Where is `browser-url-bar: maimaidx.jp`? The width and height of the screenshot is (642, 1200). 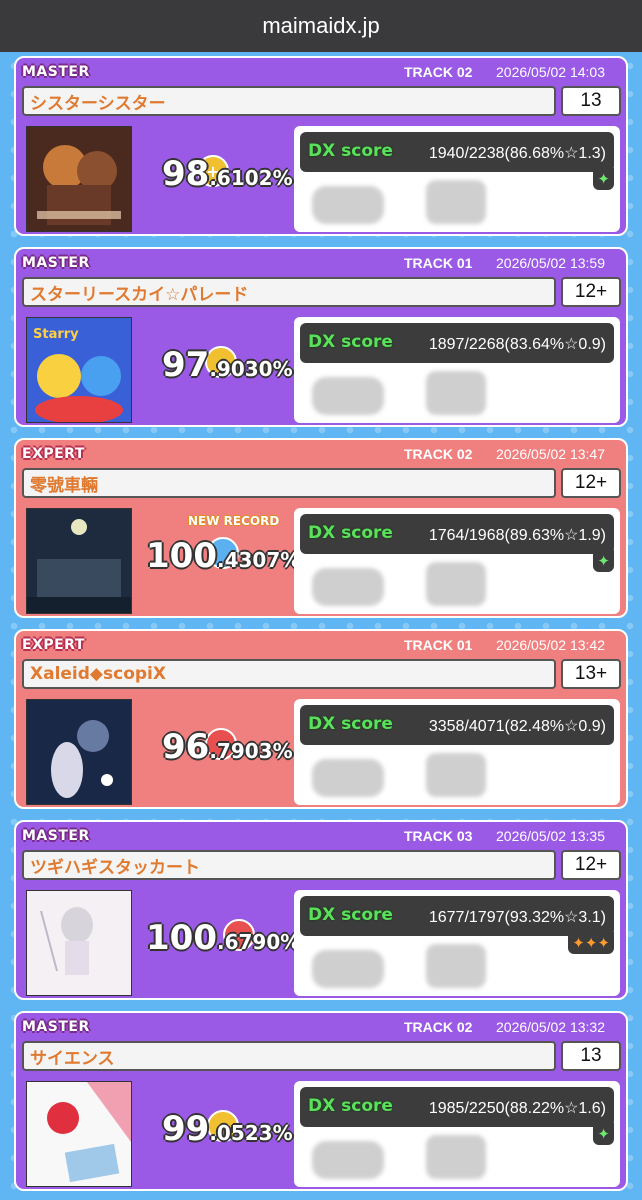 browser-url-bar: maimaidx.jp is located at coordinates (321, 26).